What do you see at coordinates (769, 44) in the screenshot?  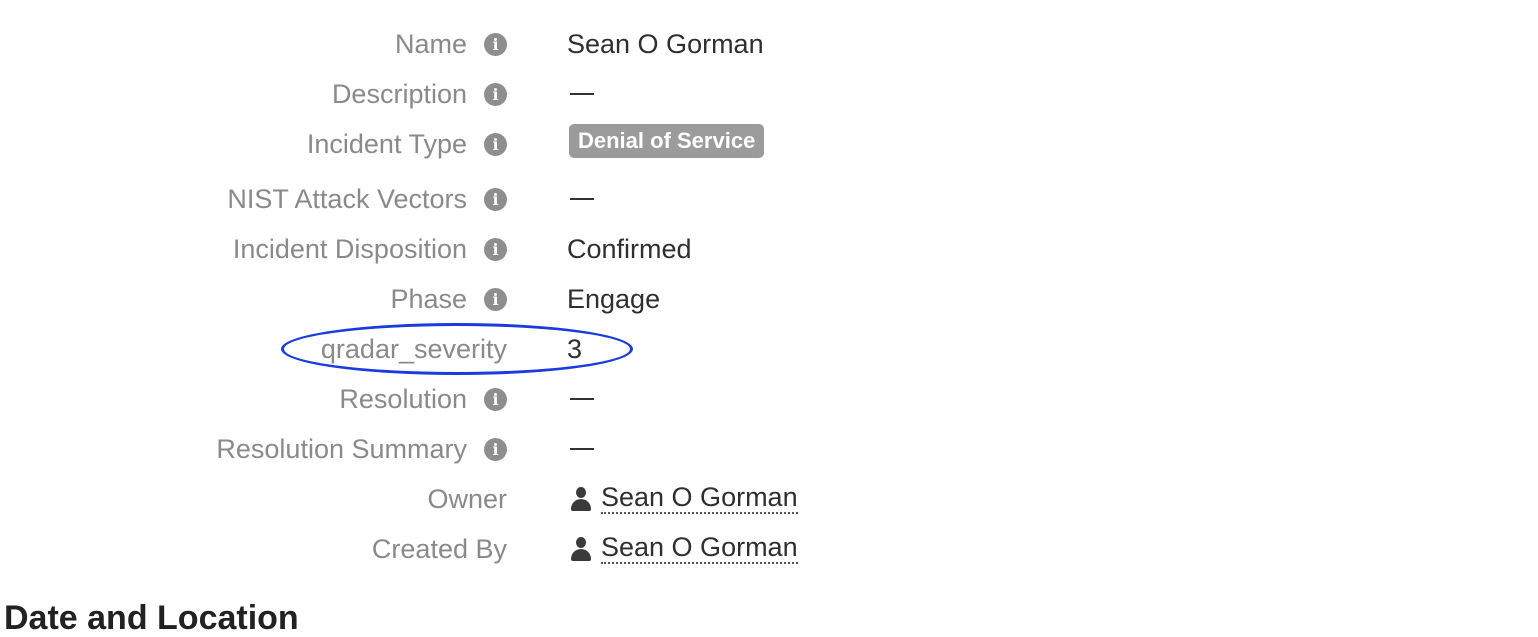 I see `field-row-name: Name i Sean O Gorman` at bounding box center [769, 44].